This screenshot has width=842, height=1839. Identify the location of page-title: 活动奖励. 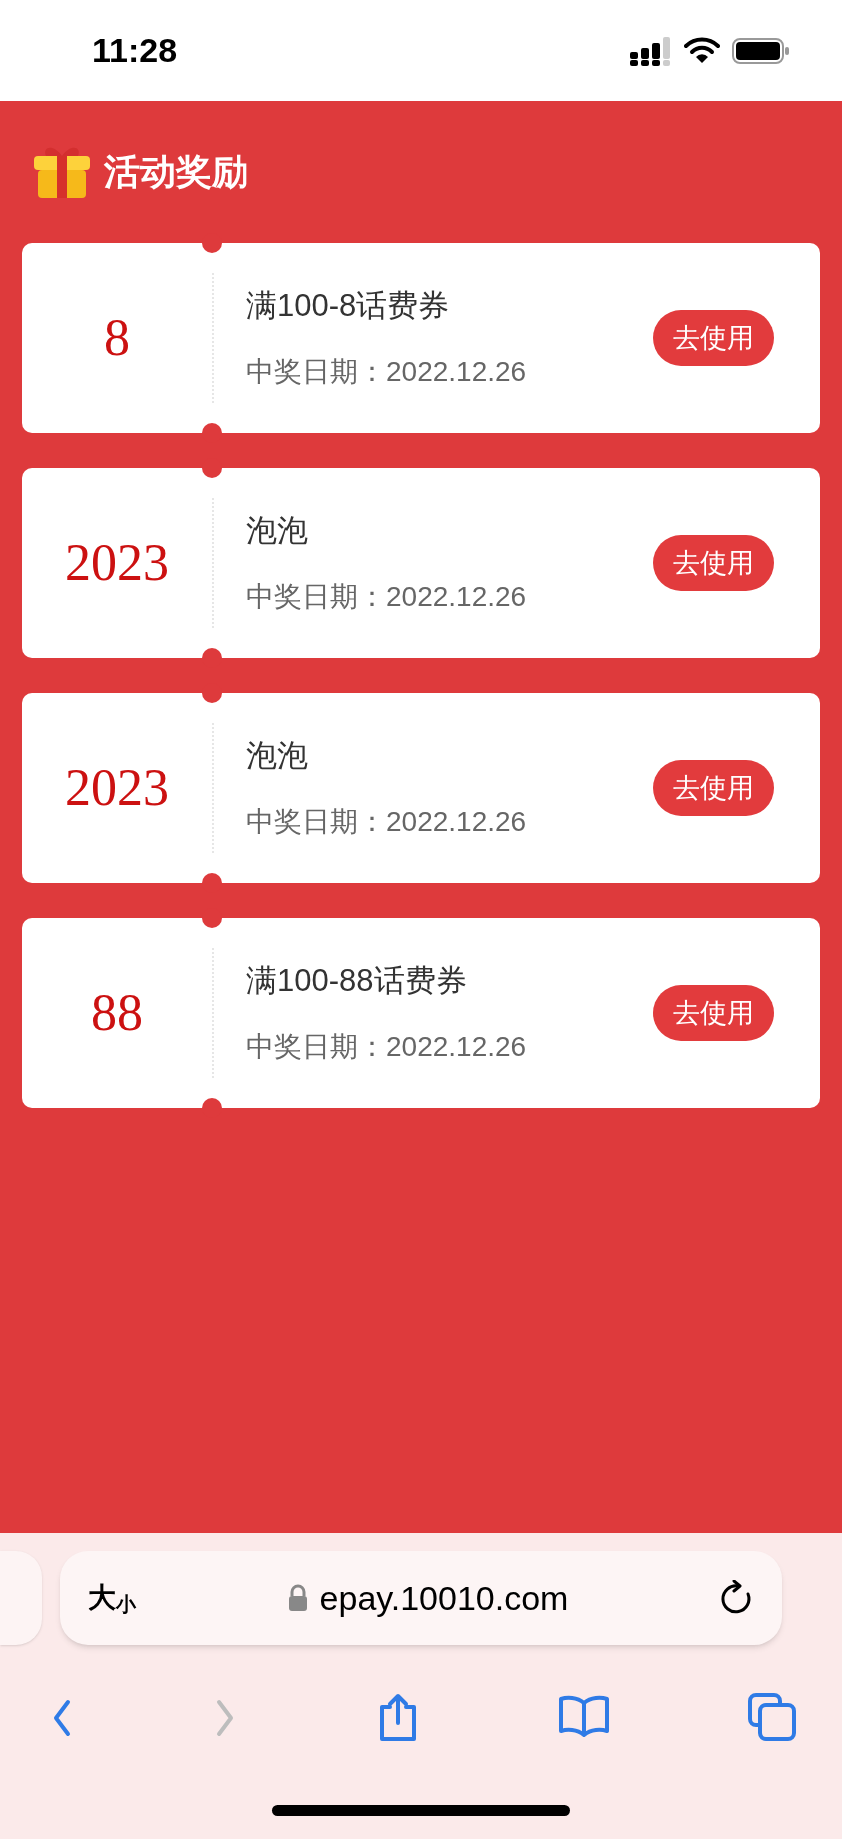
(176, 172).